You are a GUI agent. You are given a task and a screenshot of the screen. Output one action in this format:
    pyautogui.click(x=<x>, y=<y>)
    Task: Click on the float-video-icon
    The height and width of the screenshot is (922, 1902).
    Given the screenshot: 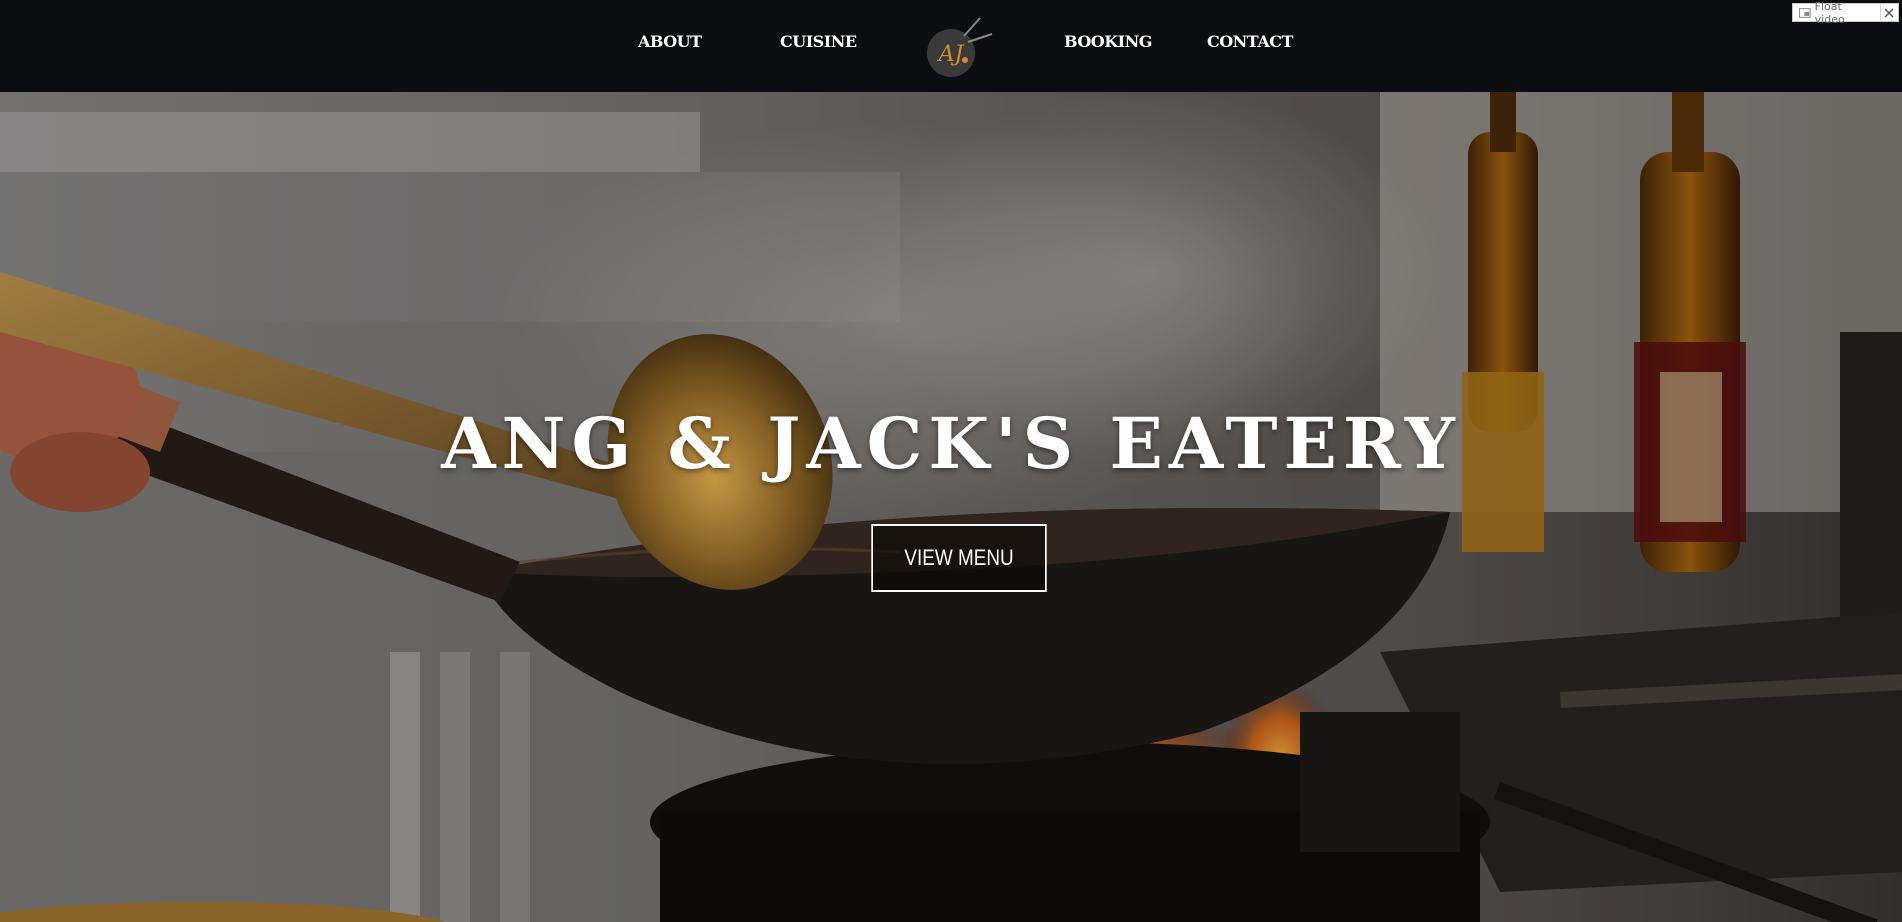 What is the action you would take?
    pyautogui.click(x=1805, y=13)
    